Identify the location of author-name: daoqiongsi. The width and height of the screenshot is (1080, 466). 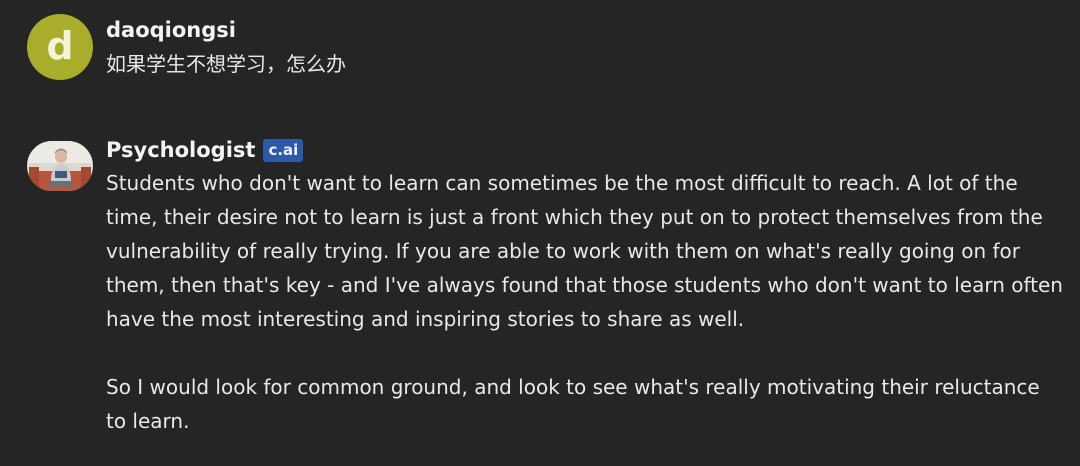
(171, 30).